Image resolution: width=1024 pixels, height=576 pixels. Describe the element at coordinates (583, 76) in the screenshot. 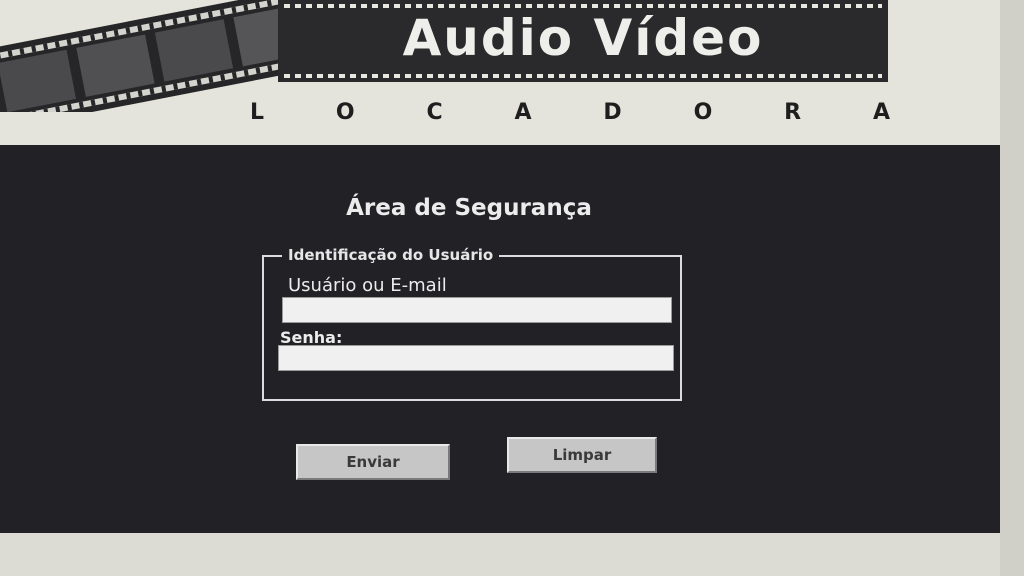

I see `film-perforation-bottom` at that location.